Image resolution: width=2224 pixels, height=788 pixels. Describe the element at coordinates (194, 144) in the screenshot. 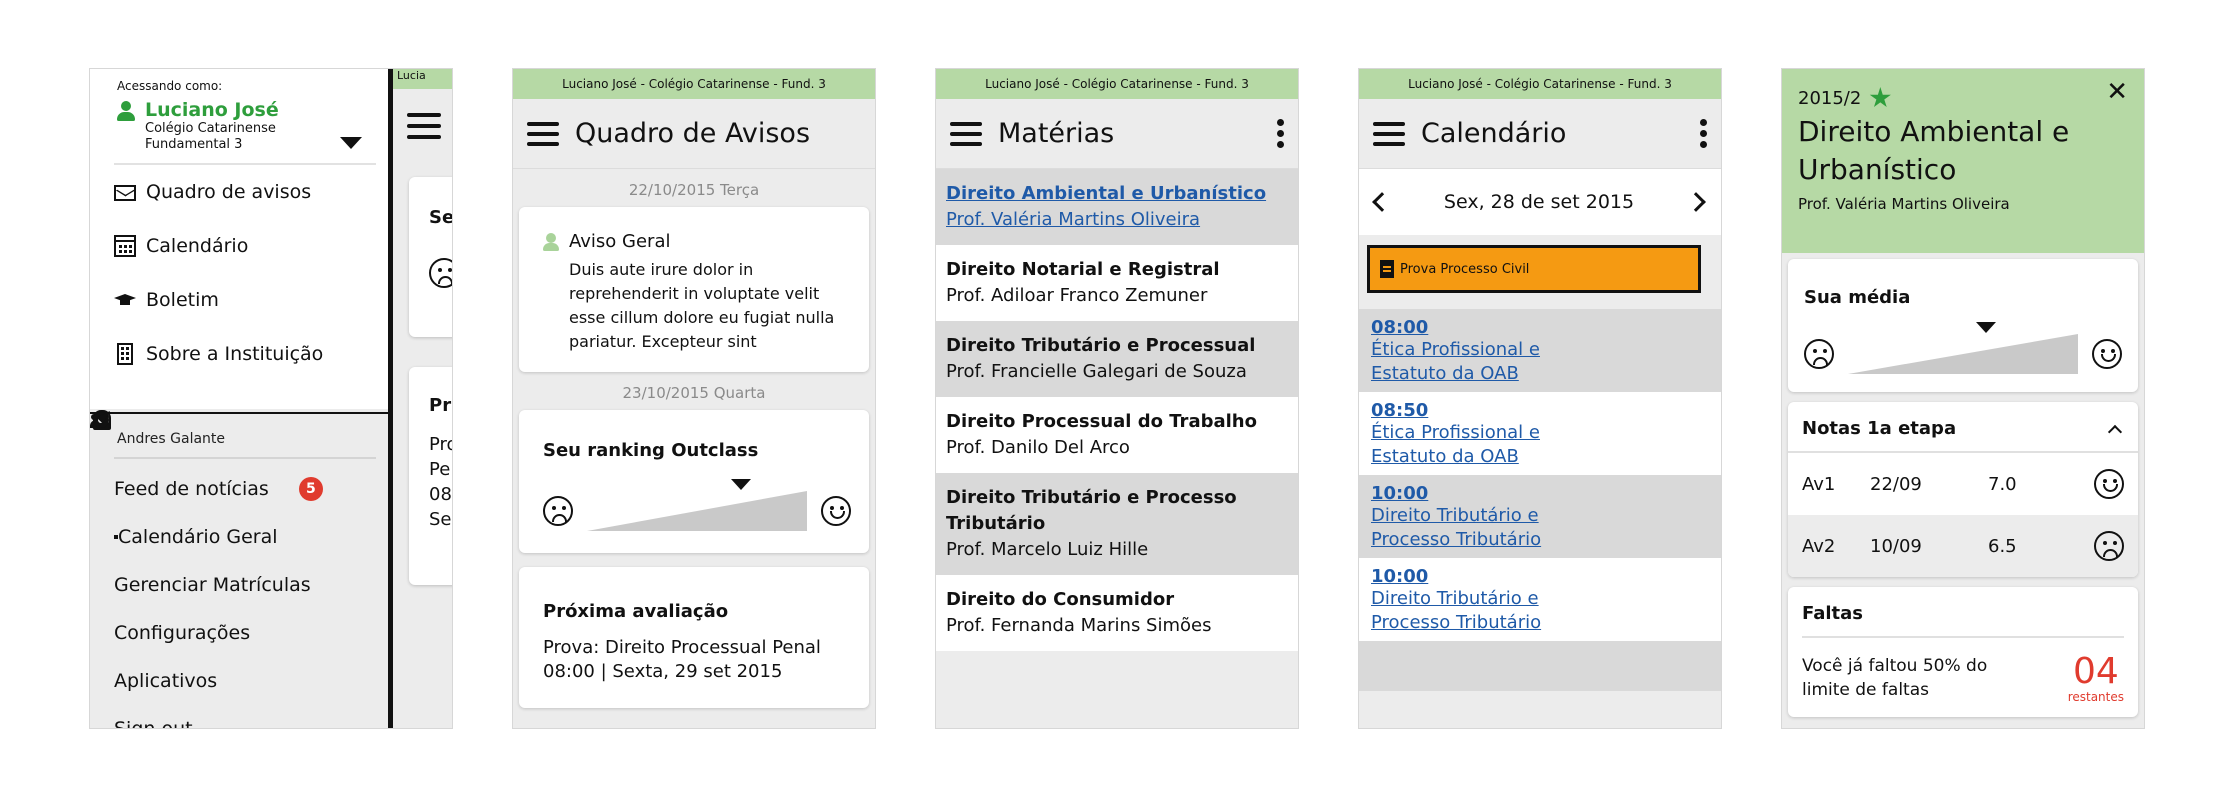

I see `grade-name: Fundamental 3` at that location.